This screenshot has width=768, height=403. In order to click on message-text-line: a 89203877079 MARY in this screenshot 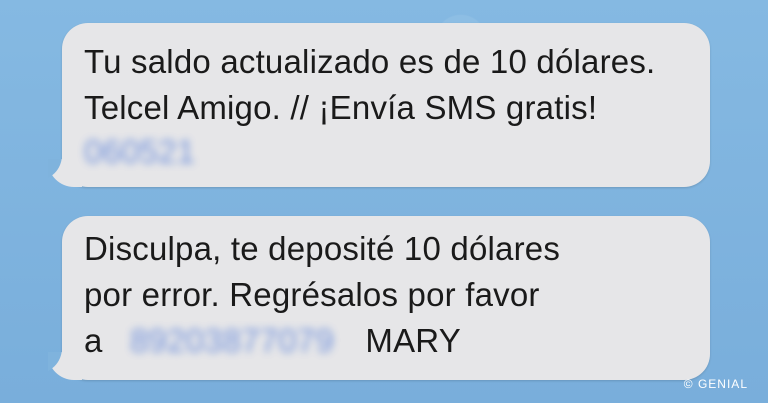, I will do `click(272, 341)`.